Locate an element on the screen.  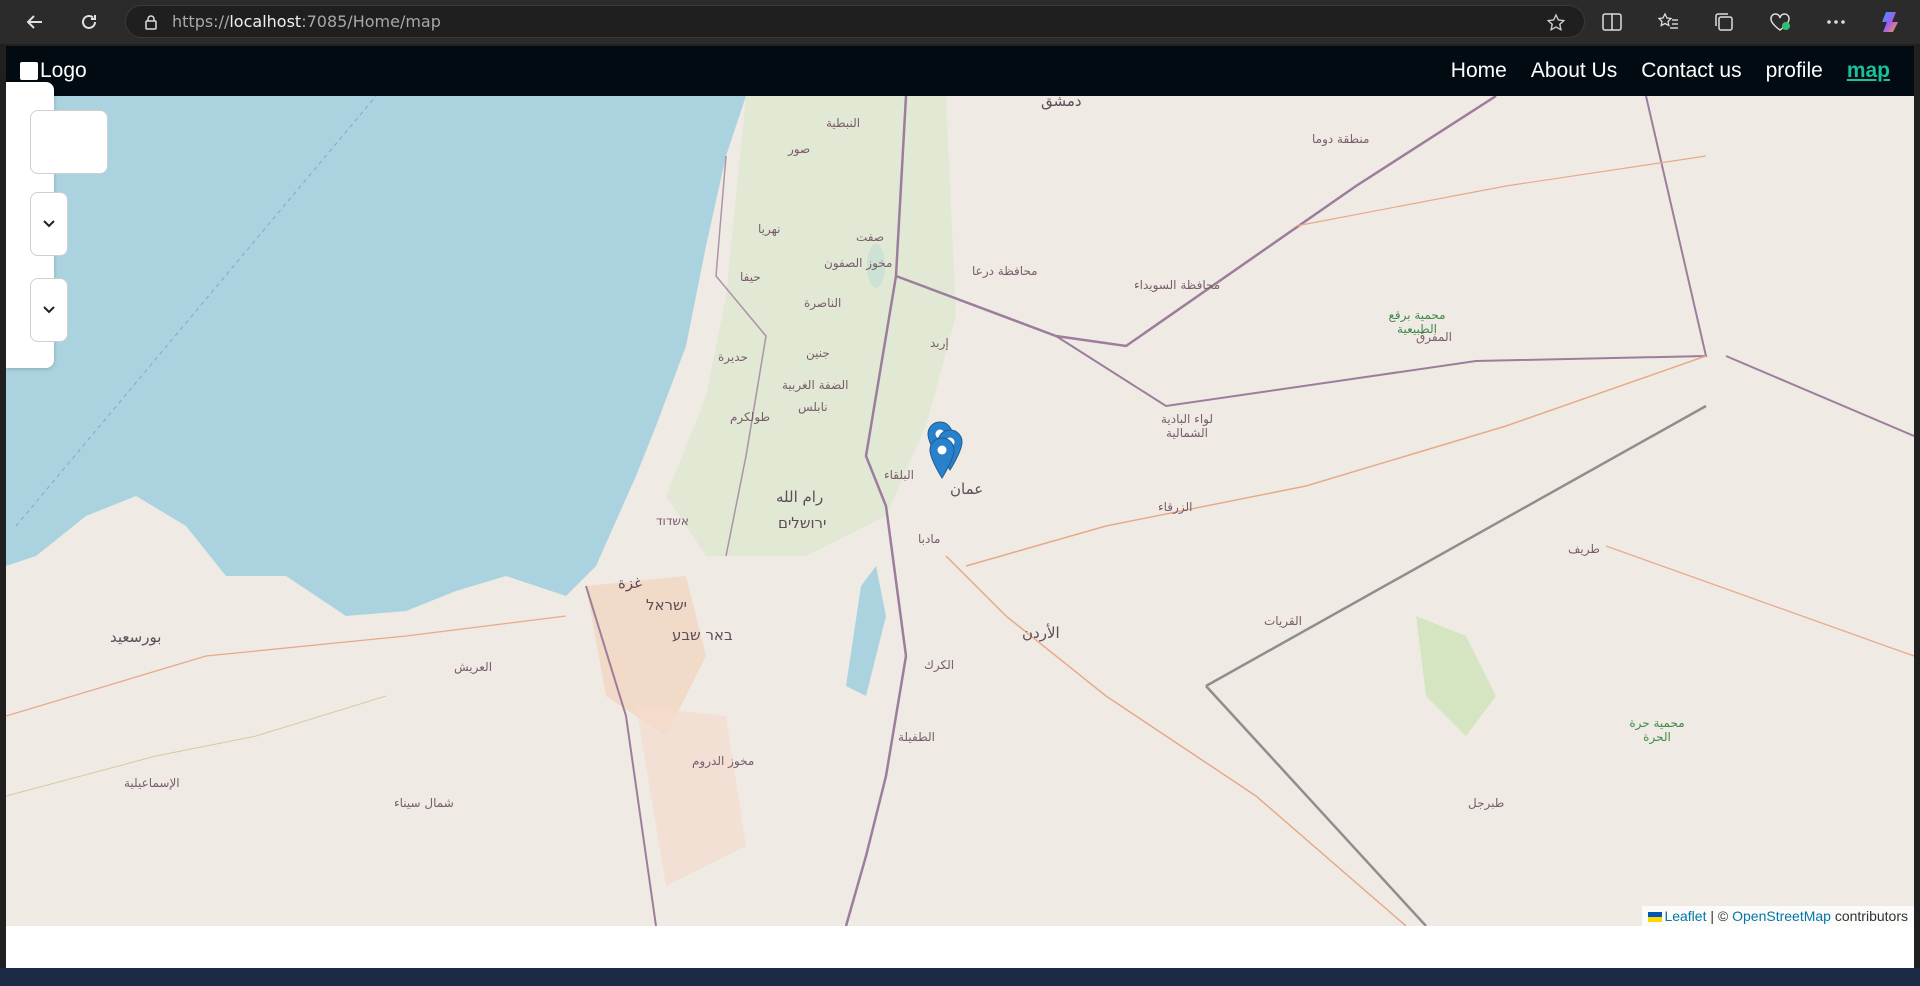
map-label: الناصرة is located at coordinates (823, 303).